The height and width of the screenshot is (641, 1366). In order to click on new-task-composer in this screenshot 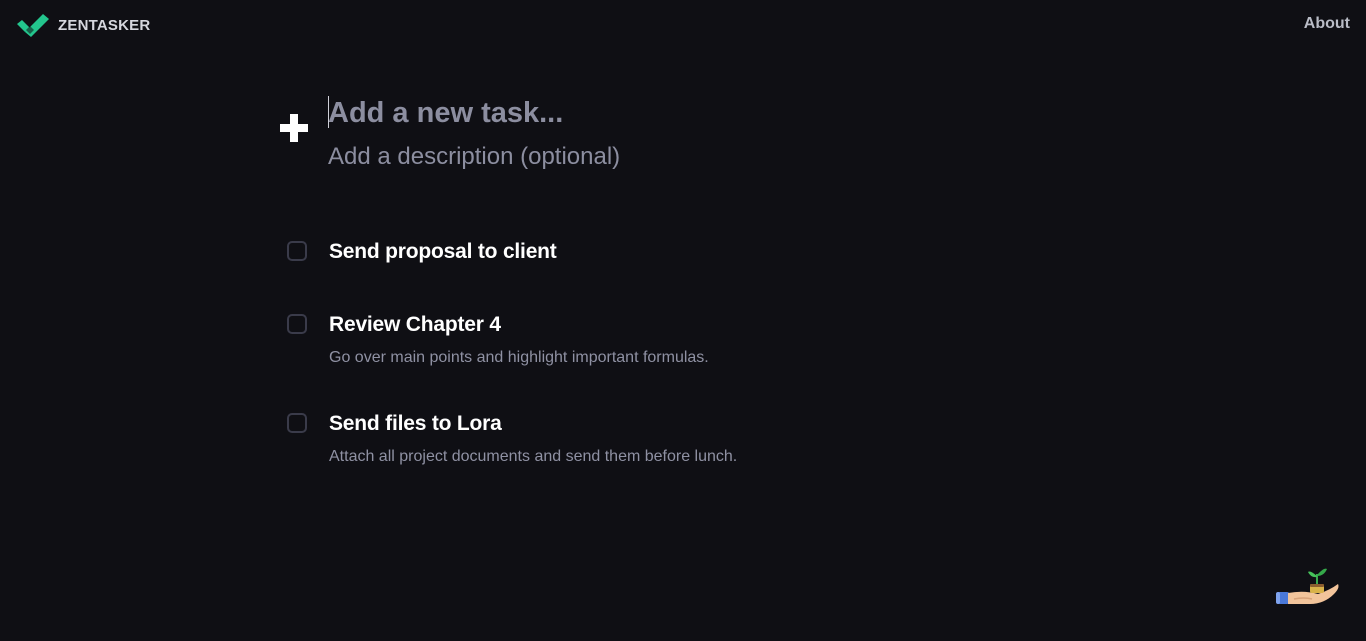, I will do `click(660, 141)`.